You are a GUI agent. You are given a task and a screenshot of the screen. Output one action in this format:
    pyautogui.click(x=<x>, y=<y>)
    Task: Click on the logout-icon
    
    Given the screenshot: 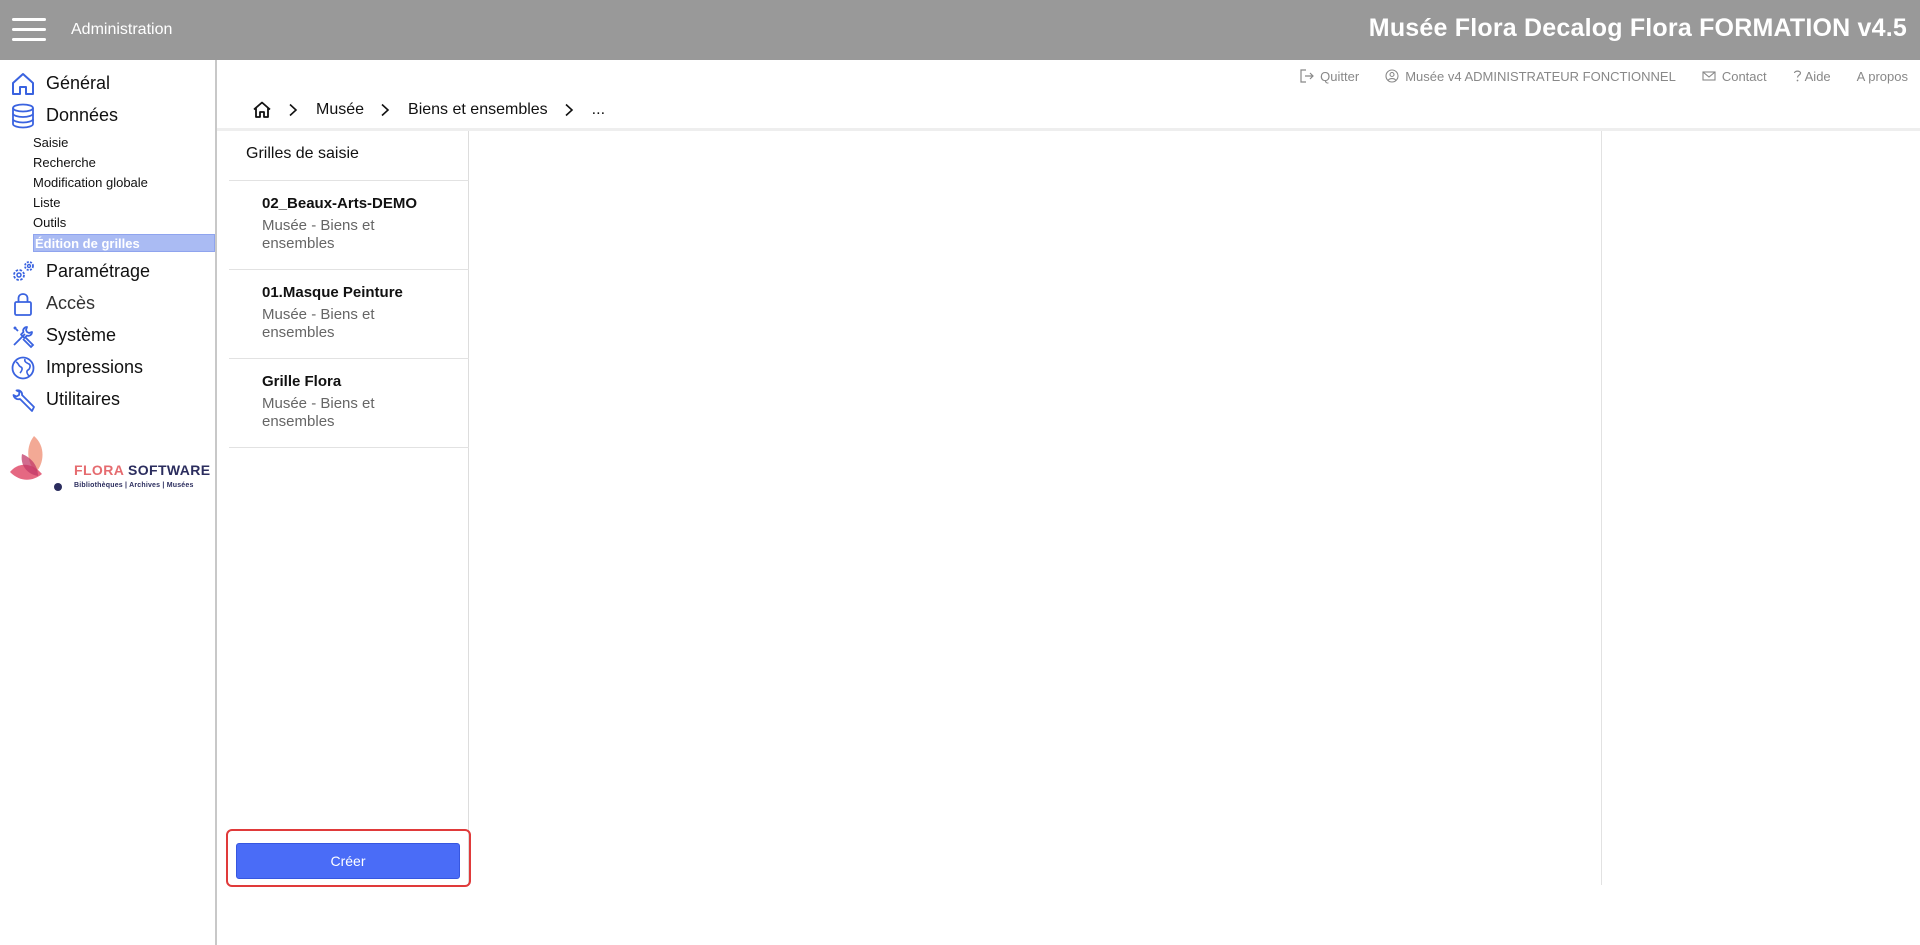 What is the action you would take?
    pyautogui.click(x=1307, y=76)
    